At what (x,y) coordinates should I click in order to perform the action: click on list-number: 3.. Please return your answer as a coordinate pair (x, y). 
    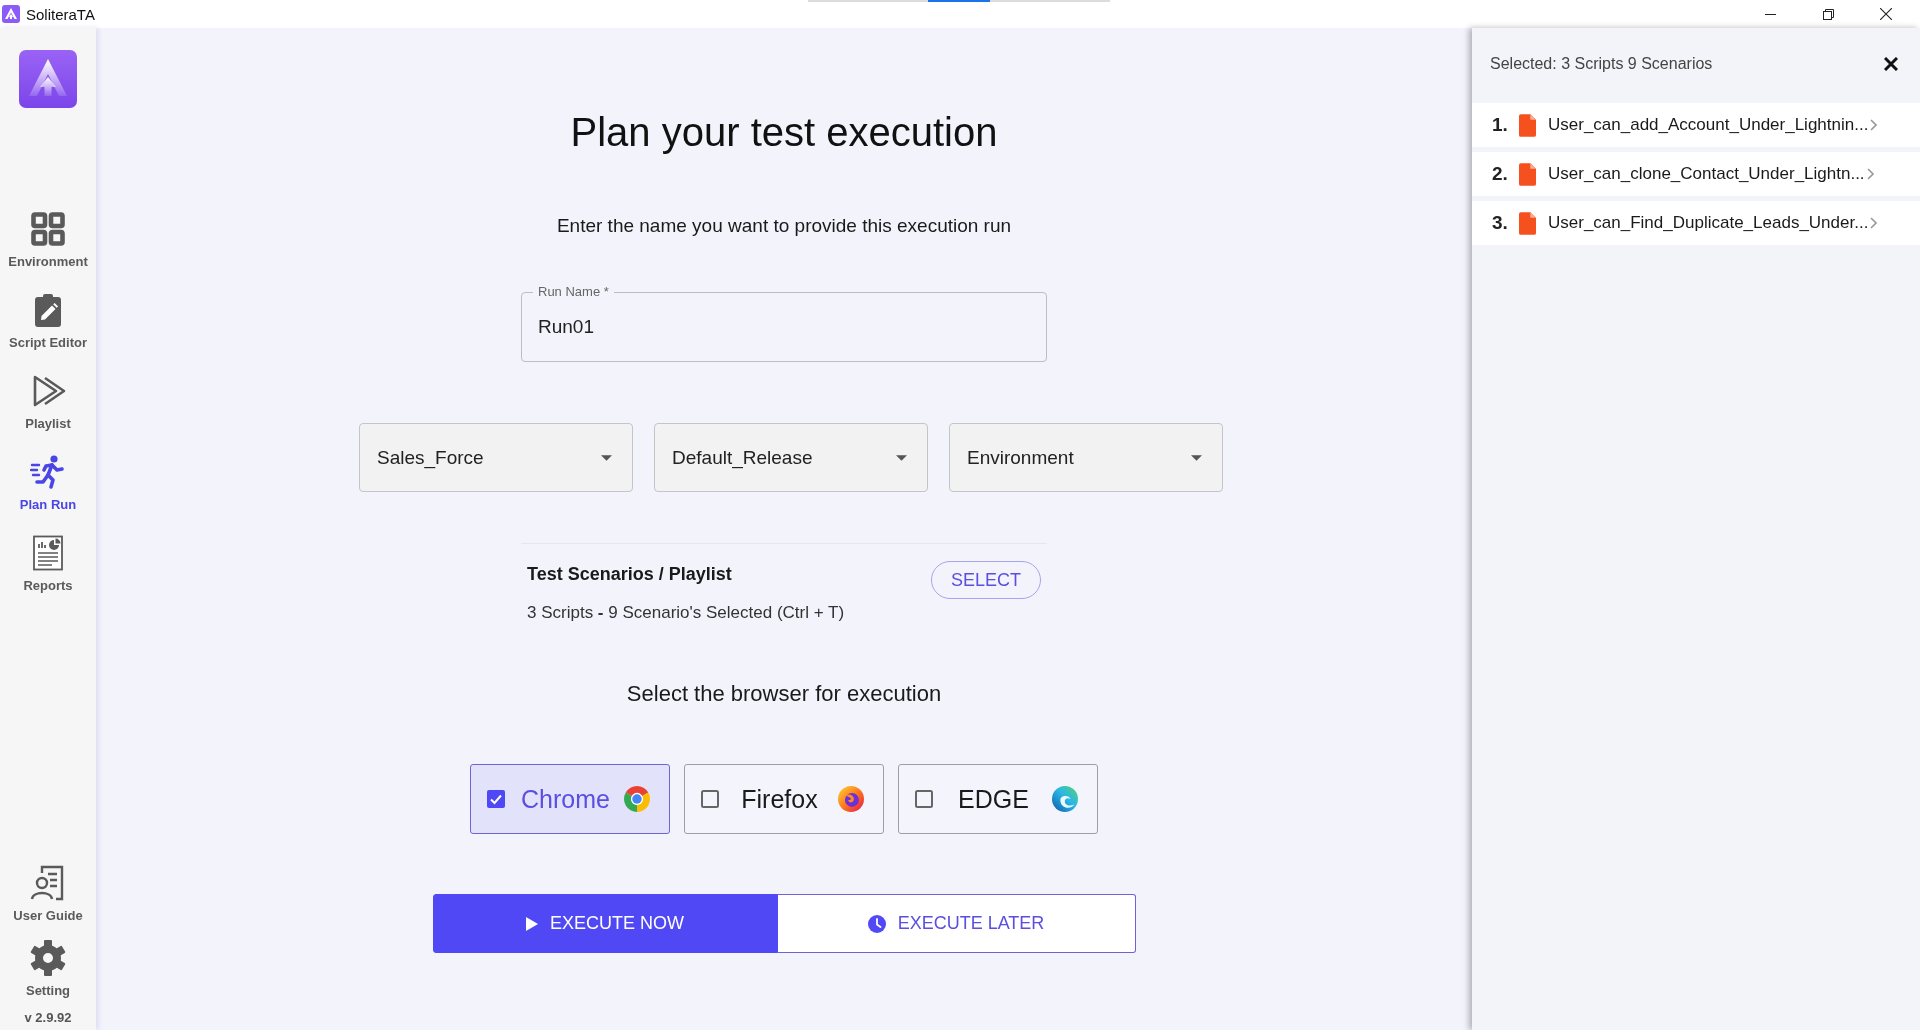
    Looking at the image, I should click on (1500, 223).